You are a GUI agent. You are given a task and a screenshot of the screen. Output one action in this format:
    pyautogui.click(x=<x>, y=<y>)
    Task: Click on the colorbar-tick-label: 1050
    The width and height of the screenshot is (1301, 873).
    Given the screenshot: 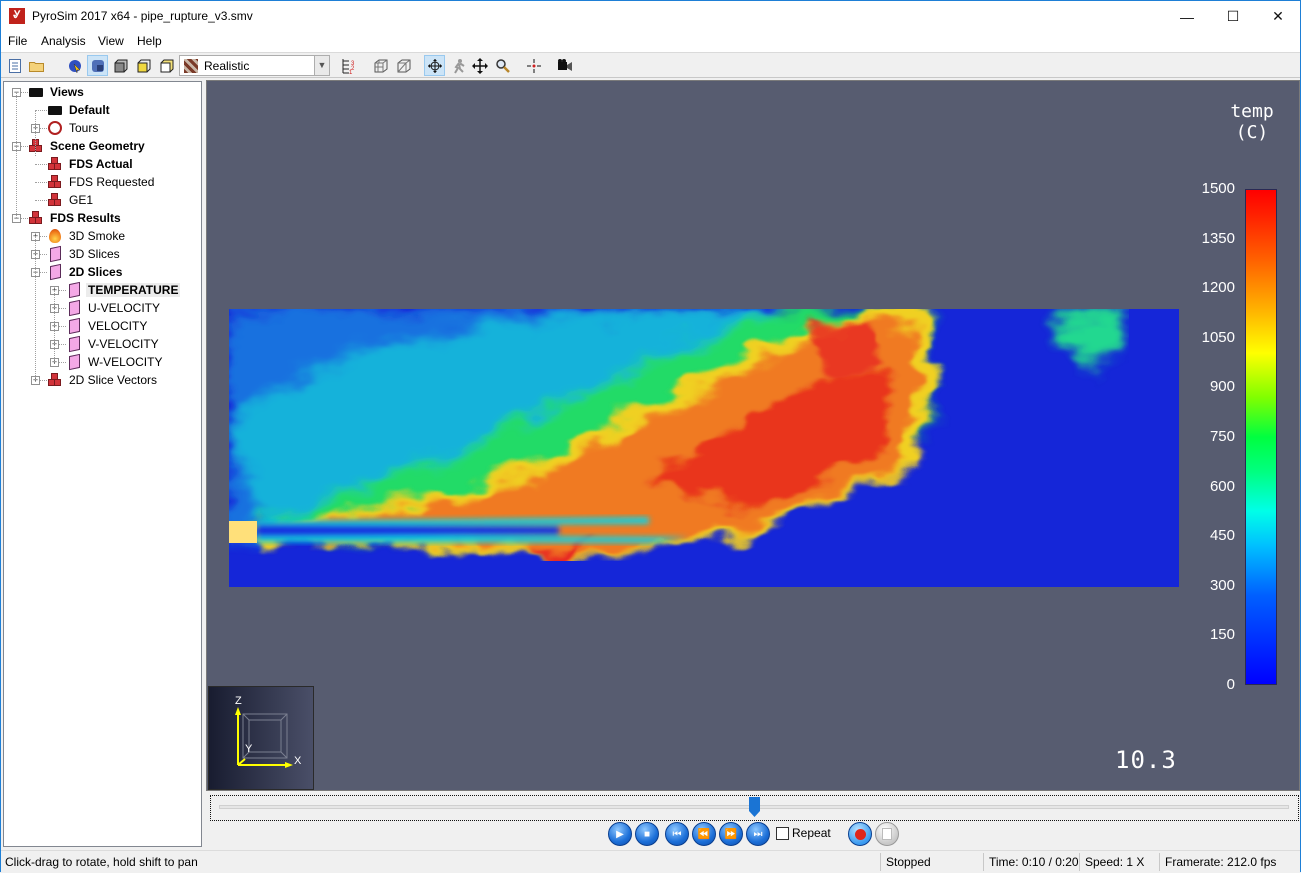 What is the action you would take?
    pyautogui.click(x=1218, y=337)
    